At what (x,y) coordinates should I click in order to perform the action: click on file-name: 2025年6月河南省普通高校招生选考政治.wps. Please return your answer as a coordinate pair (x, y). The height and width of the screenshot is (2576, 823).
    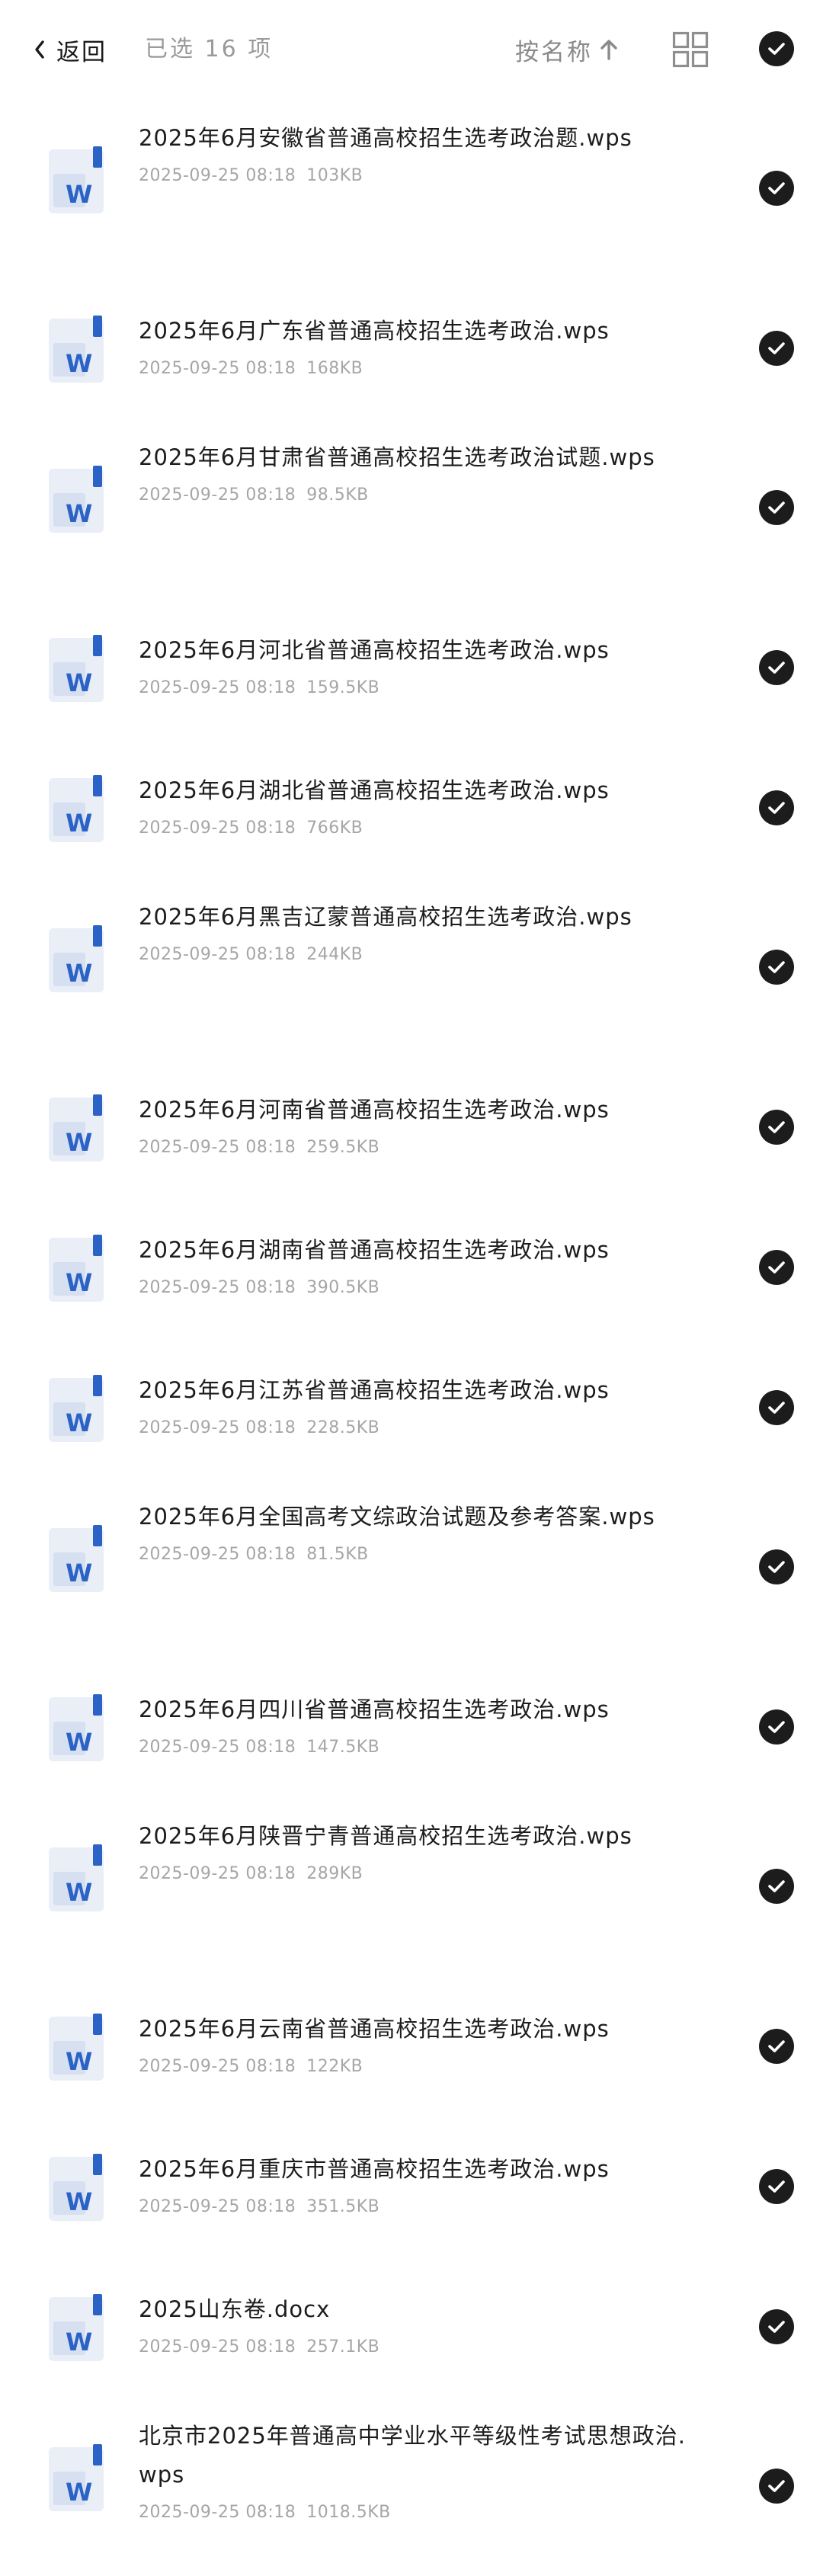
    Looking at the image, I should click on (375, 1110).